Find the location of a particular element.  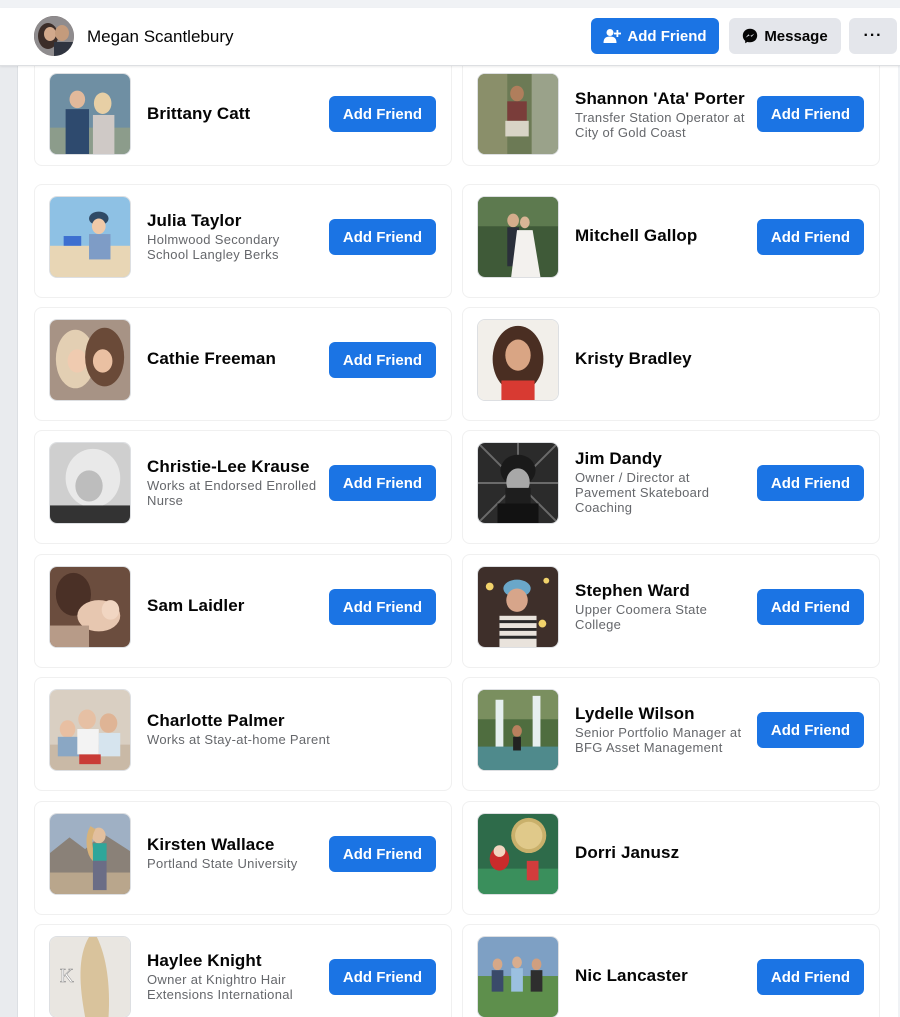

friend-name: Nic Lancaster is located at coordinates (660, 976).